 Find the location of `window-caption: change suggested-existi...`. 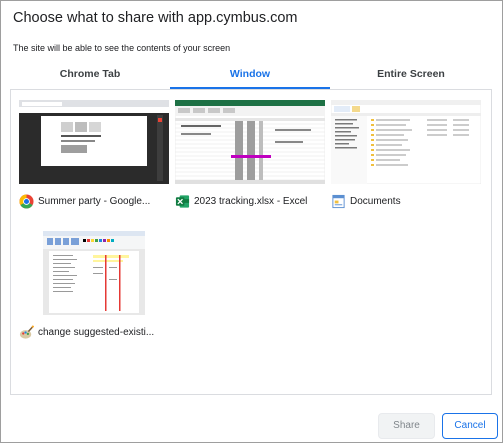

window-caption: change suggested-existi... is located at coordinates (94, 332).